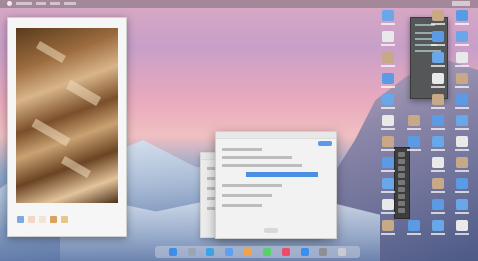  What do you see at coordinates (282, 174) in the screenshot?
I see `selected-row` at bounding box center [282, 174].